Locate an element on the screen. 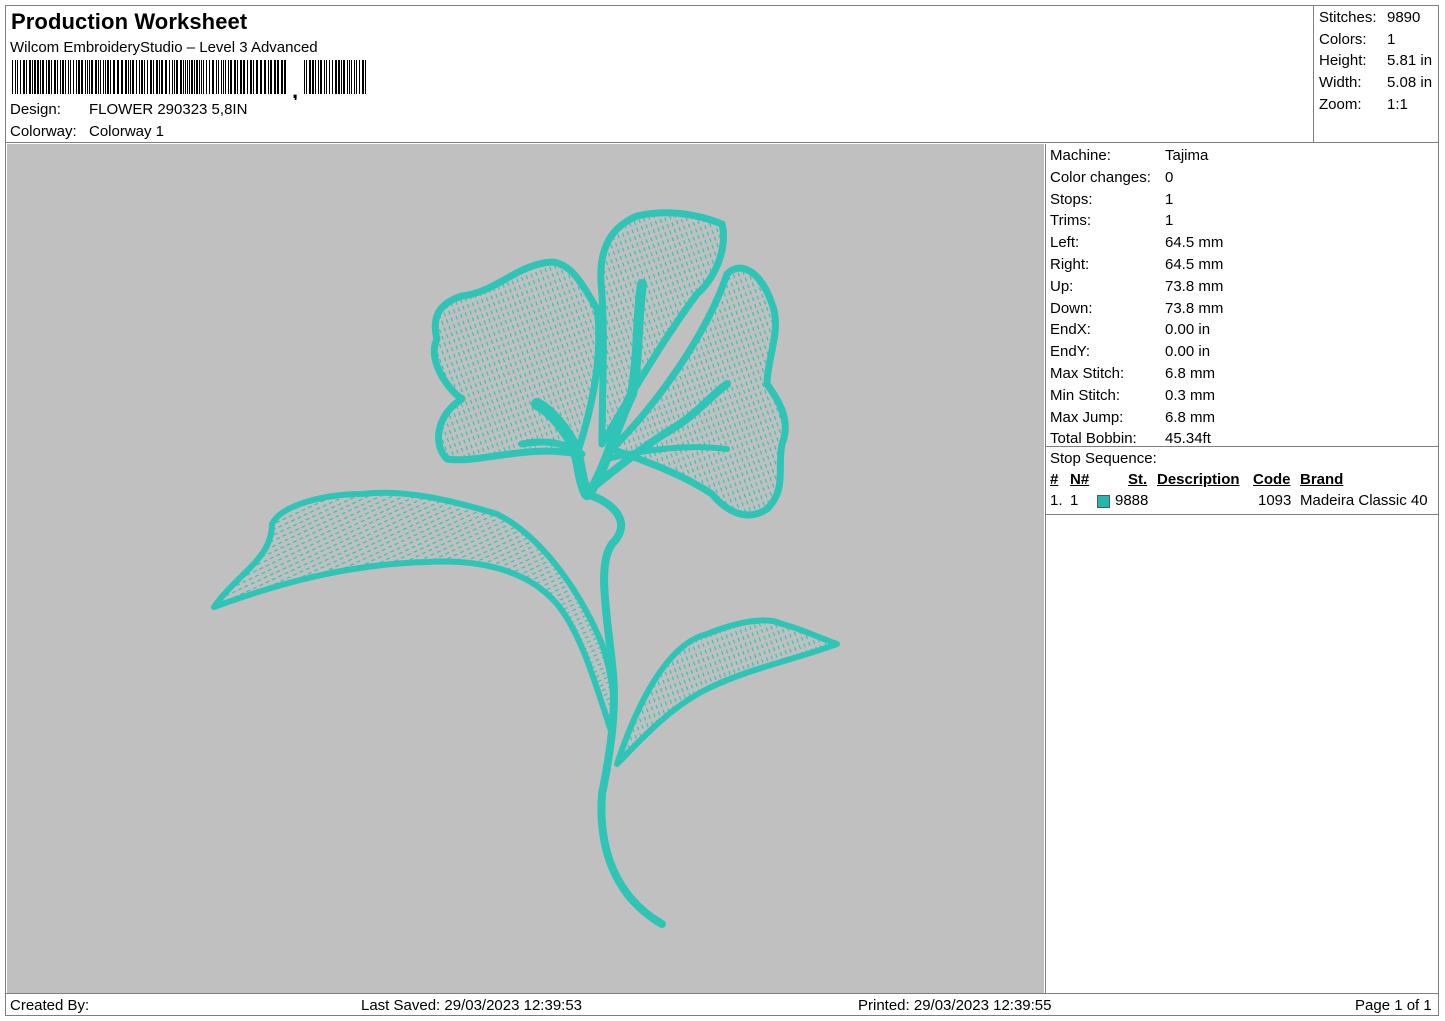  colorway-label: Colorway: is located at coordinates (43, 131).